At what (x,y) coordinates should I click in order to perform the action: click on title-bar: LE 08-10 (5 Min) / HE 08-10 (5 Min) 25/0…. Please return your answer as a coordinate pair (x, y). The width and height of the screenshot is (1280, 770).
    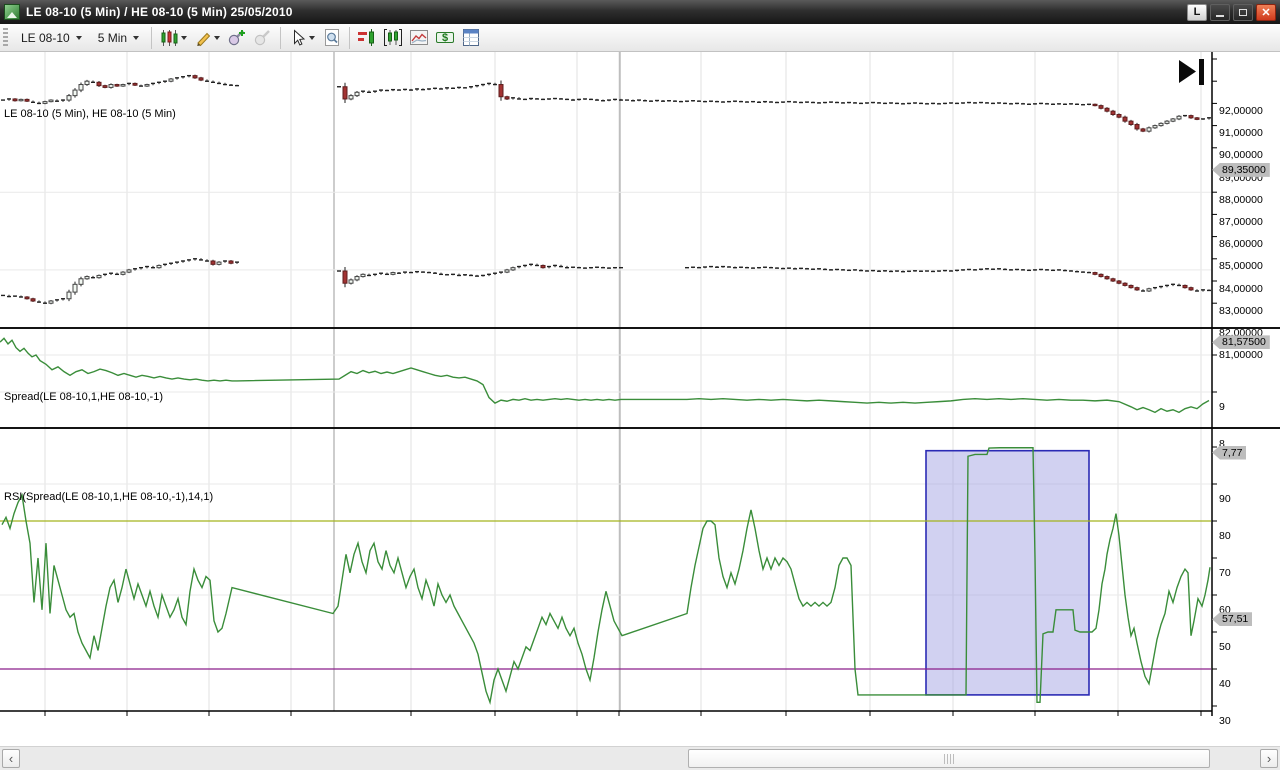
    Looking at the image, I should click on (640, 12).